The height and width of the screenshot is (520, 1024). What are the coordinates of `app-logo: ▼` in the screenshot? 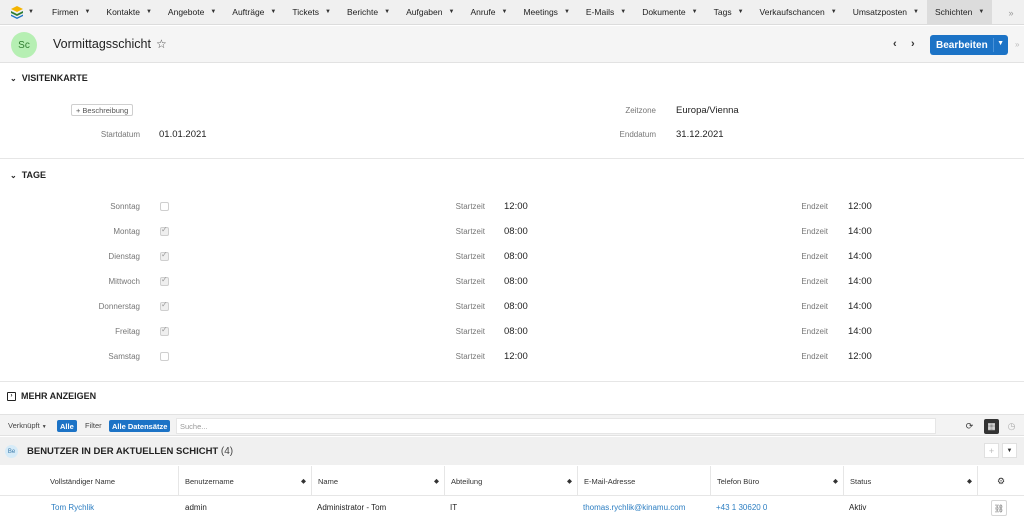 It's located at (22, 12).